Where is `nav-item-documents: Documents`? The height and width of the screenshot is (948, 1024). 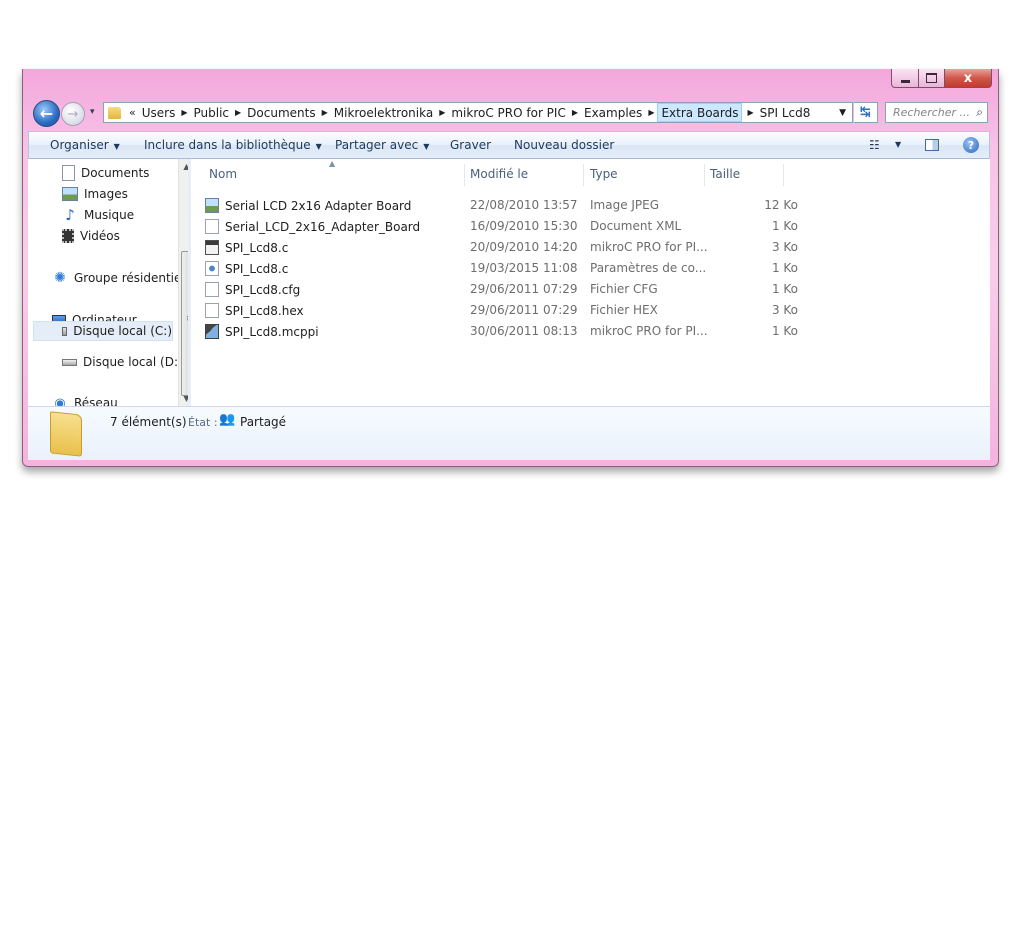 nav-item-documents: Documents is located at coordinates (105, 173).